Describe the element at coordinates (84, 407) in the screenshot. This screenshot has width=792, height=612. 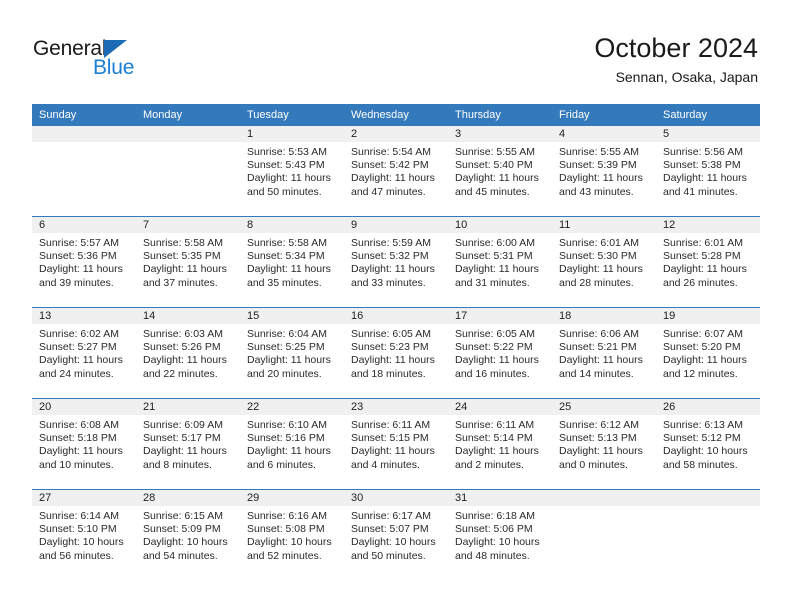
I see `day-number-20: 20` at that location.